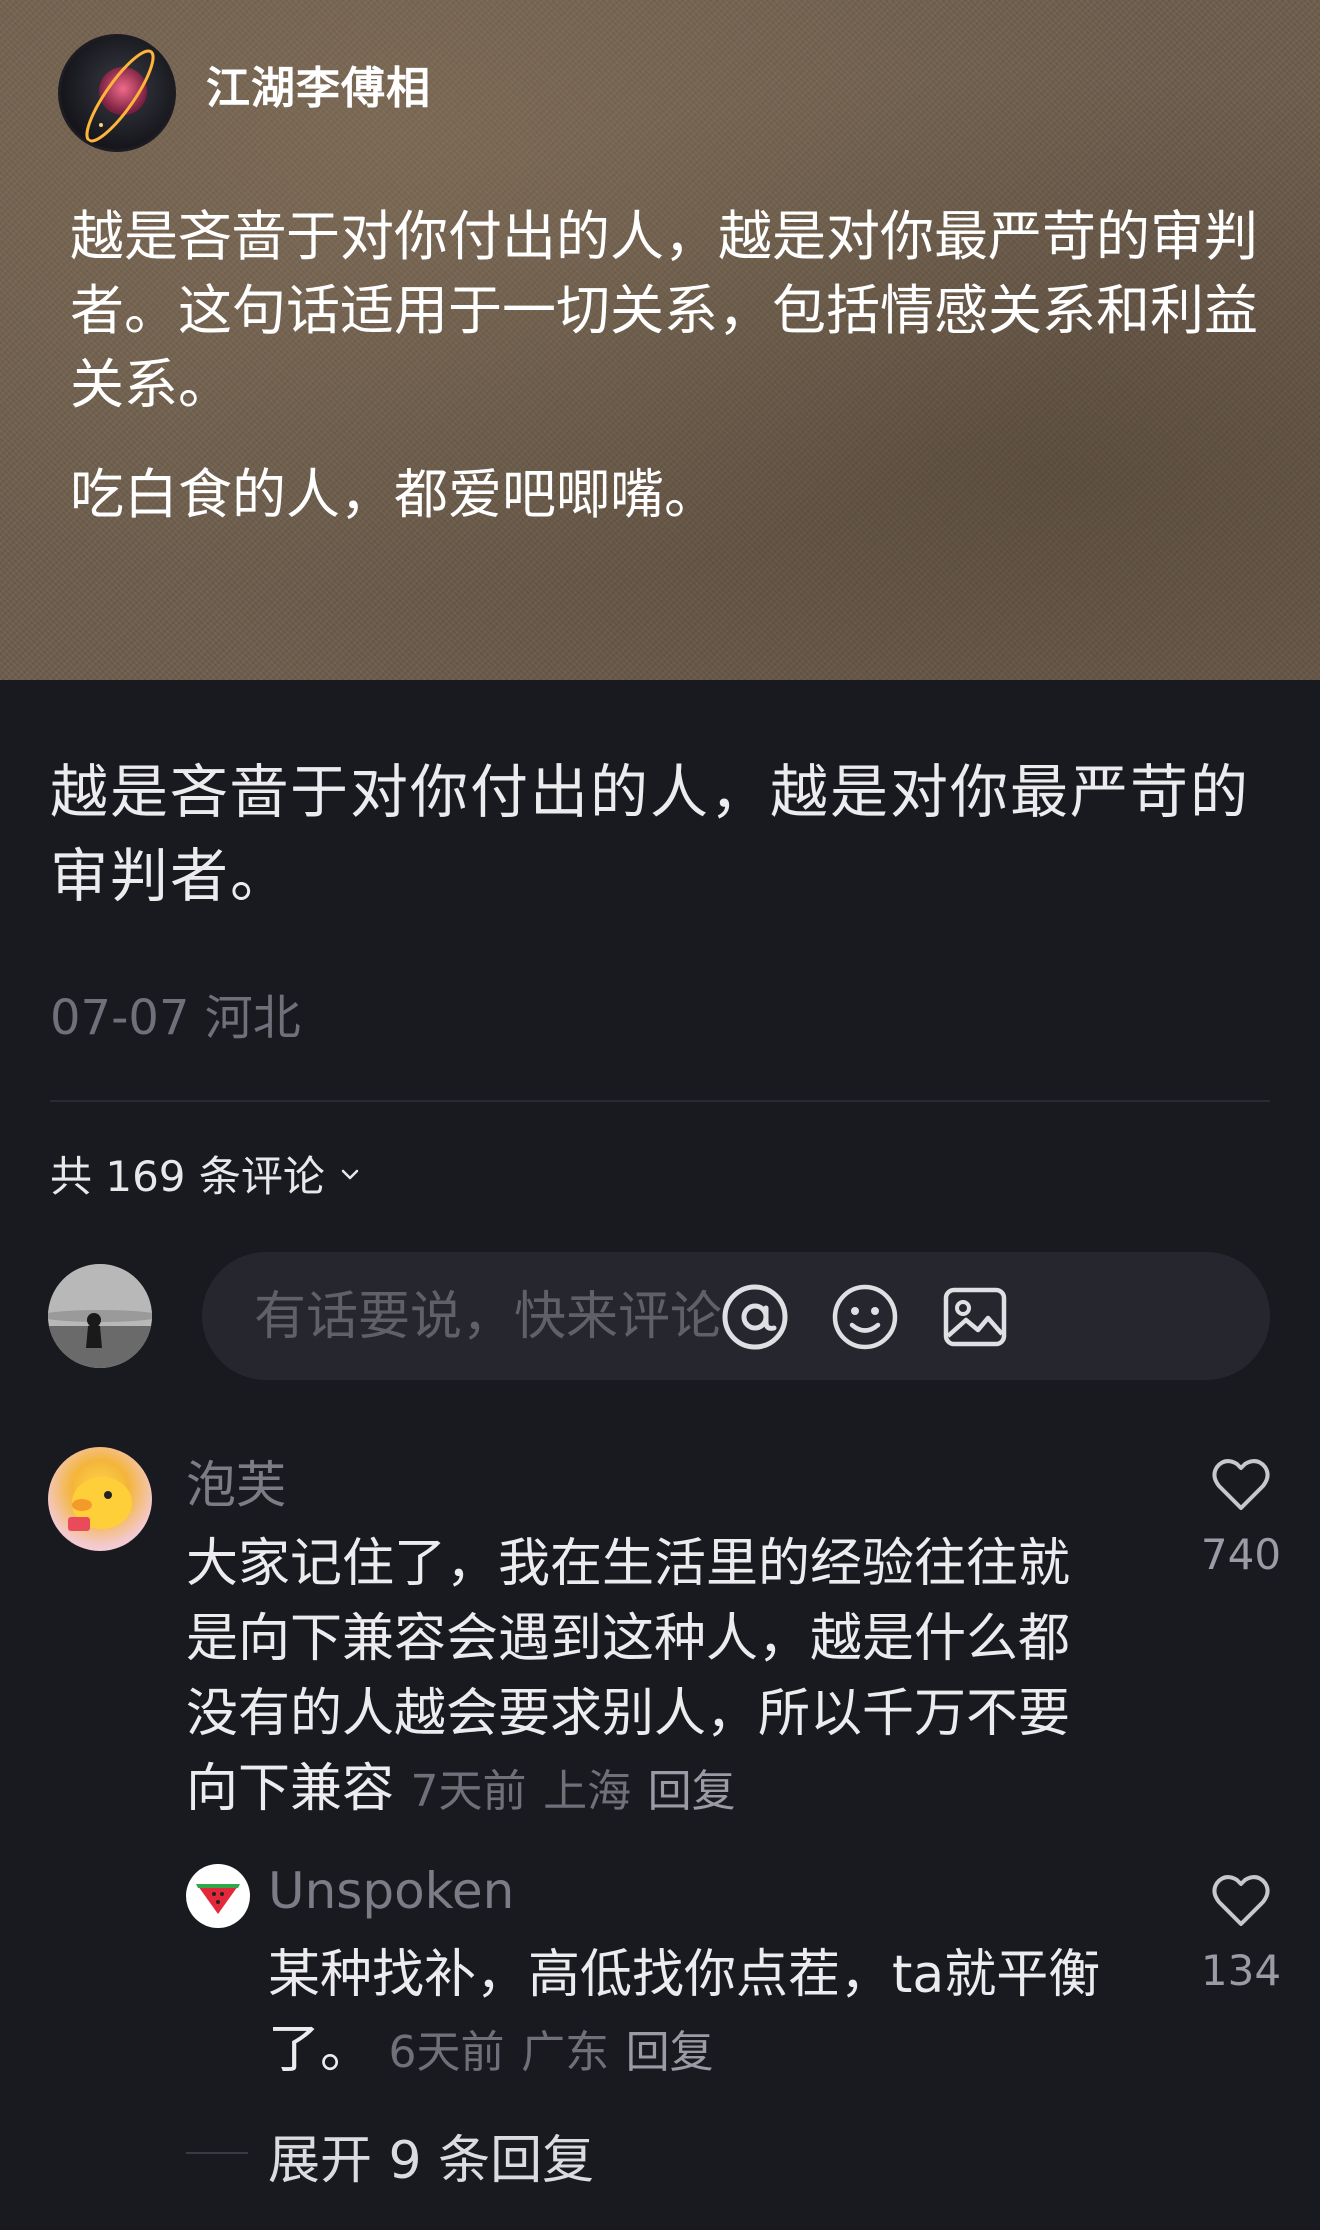 The width and height of the screenshot is (1320, 2230). I want to click on commenter-avatar, so click(100, 1499).